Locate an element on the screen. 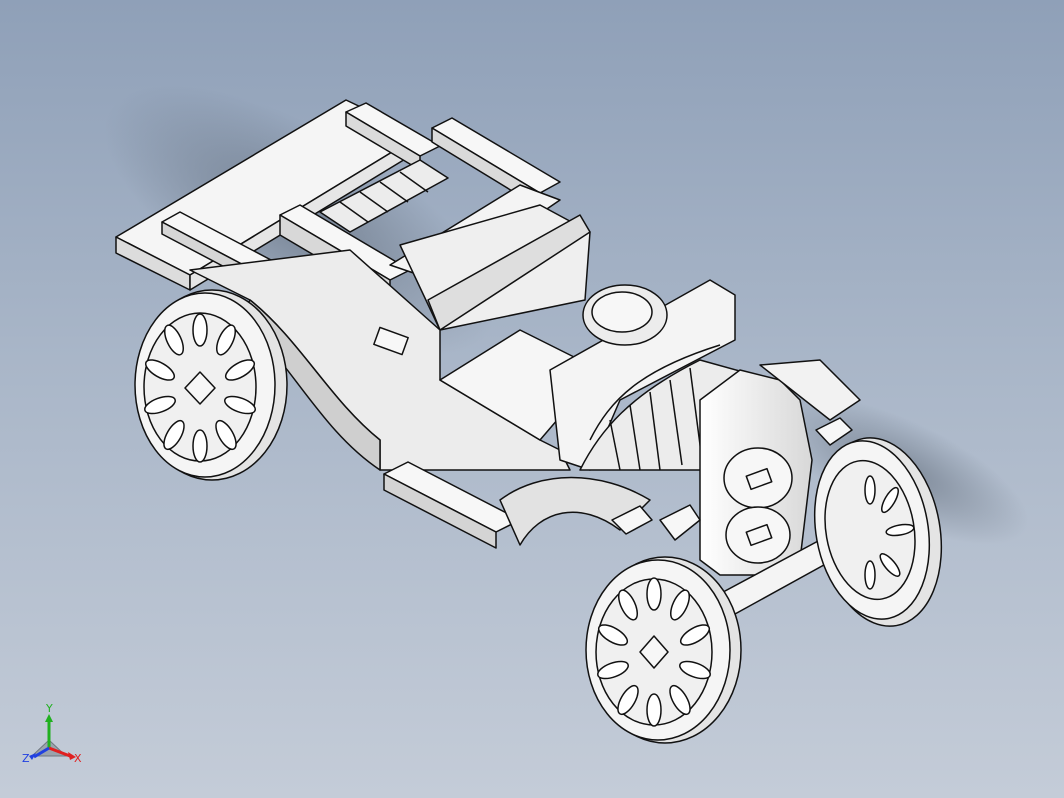  z-axis-label: Z is located at coordinates (26, 758).